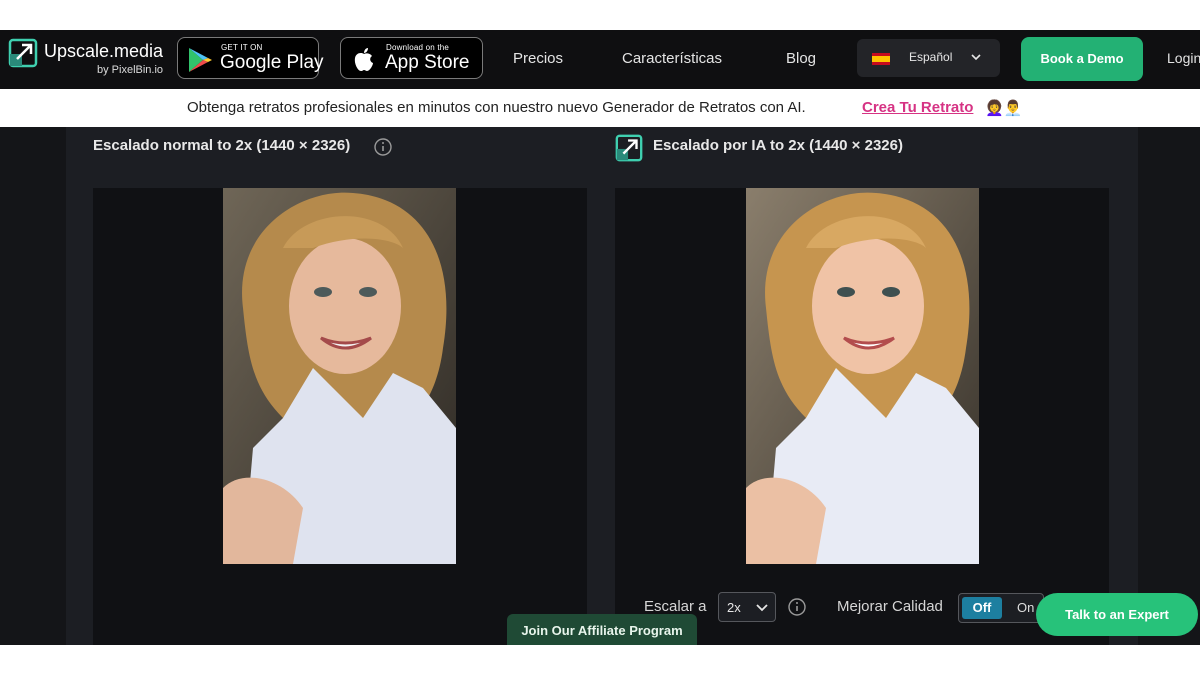 This screenshot has width=1200, height=675. I want to click on portrait-image-enhanced, so click(862, 376).